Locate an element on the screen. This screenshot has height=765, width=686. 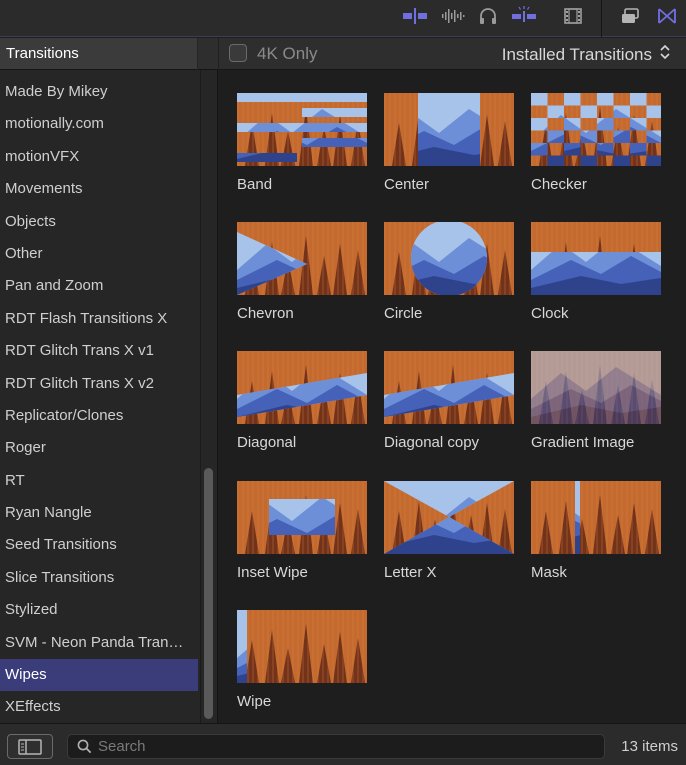
sidebar-header-label: Transitions is located at coordinates (42, 53).